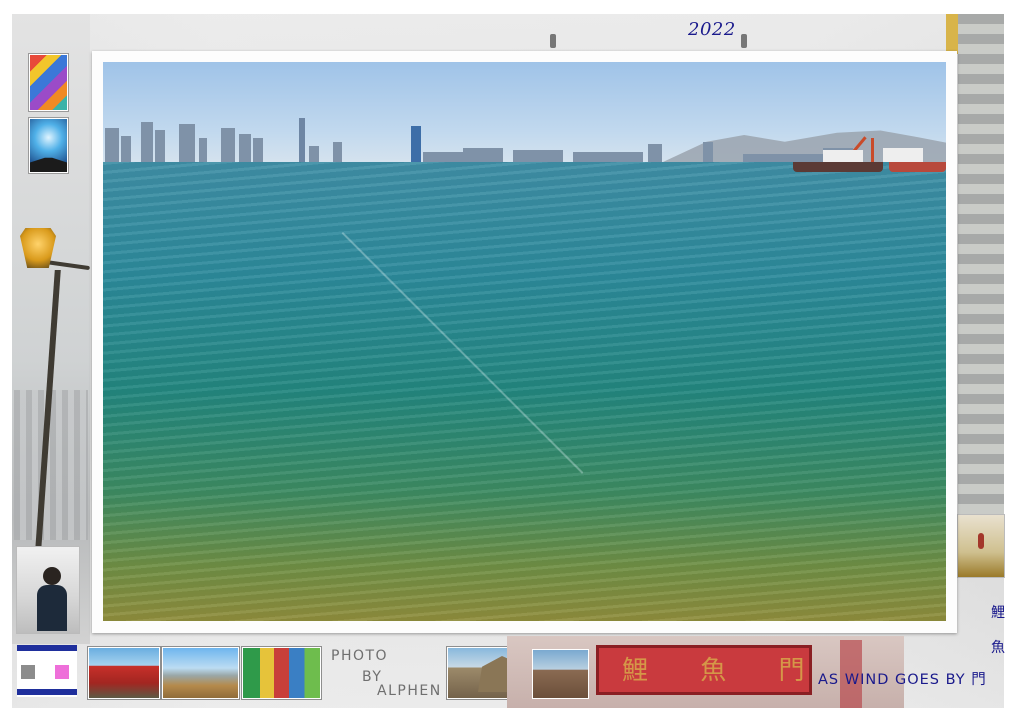  What do you see at coordinates (409, 691) in the screenshot?
I see `credit-name: ALPHEN` at bounding box center [409, 691].